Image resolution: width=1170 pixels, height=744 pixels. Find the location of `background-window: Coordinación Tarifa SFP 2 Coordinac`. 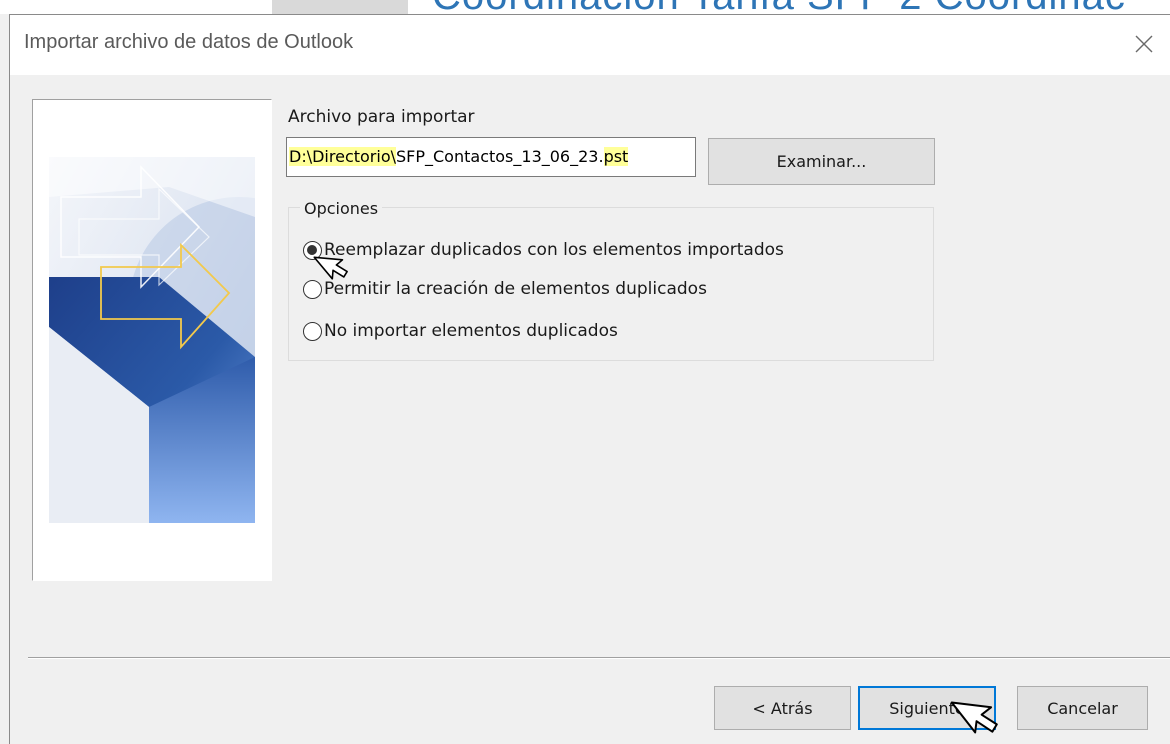

background-window: Coordinación Tarifa SFP 2 Coordinac is located at coordinates (585, 7).